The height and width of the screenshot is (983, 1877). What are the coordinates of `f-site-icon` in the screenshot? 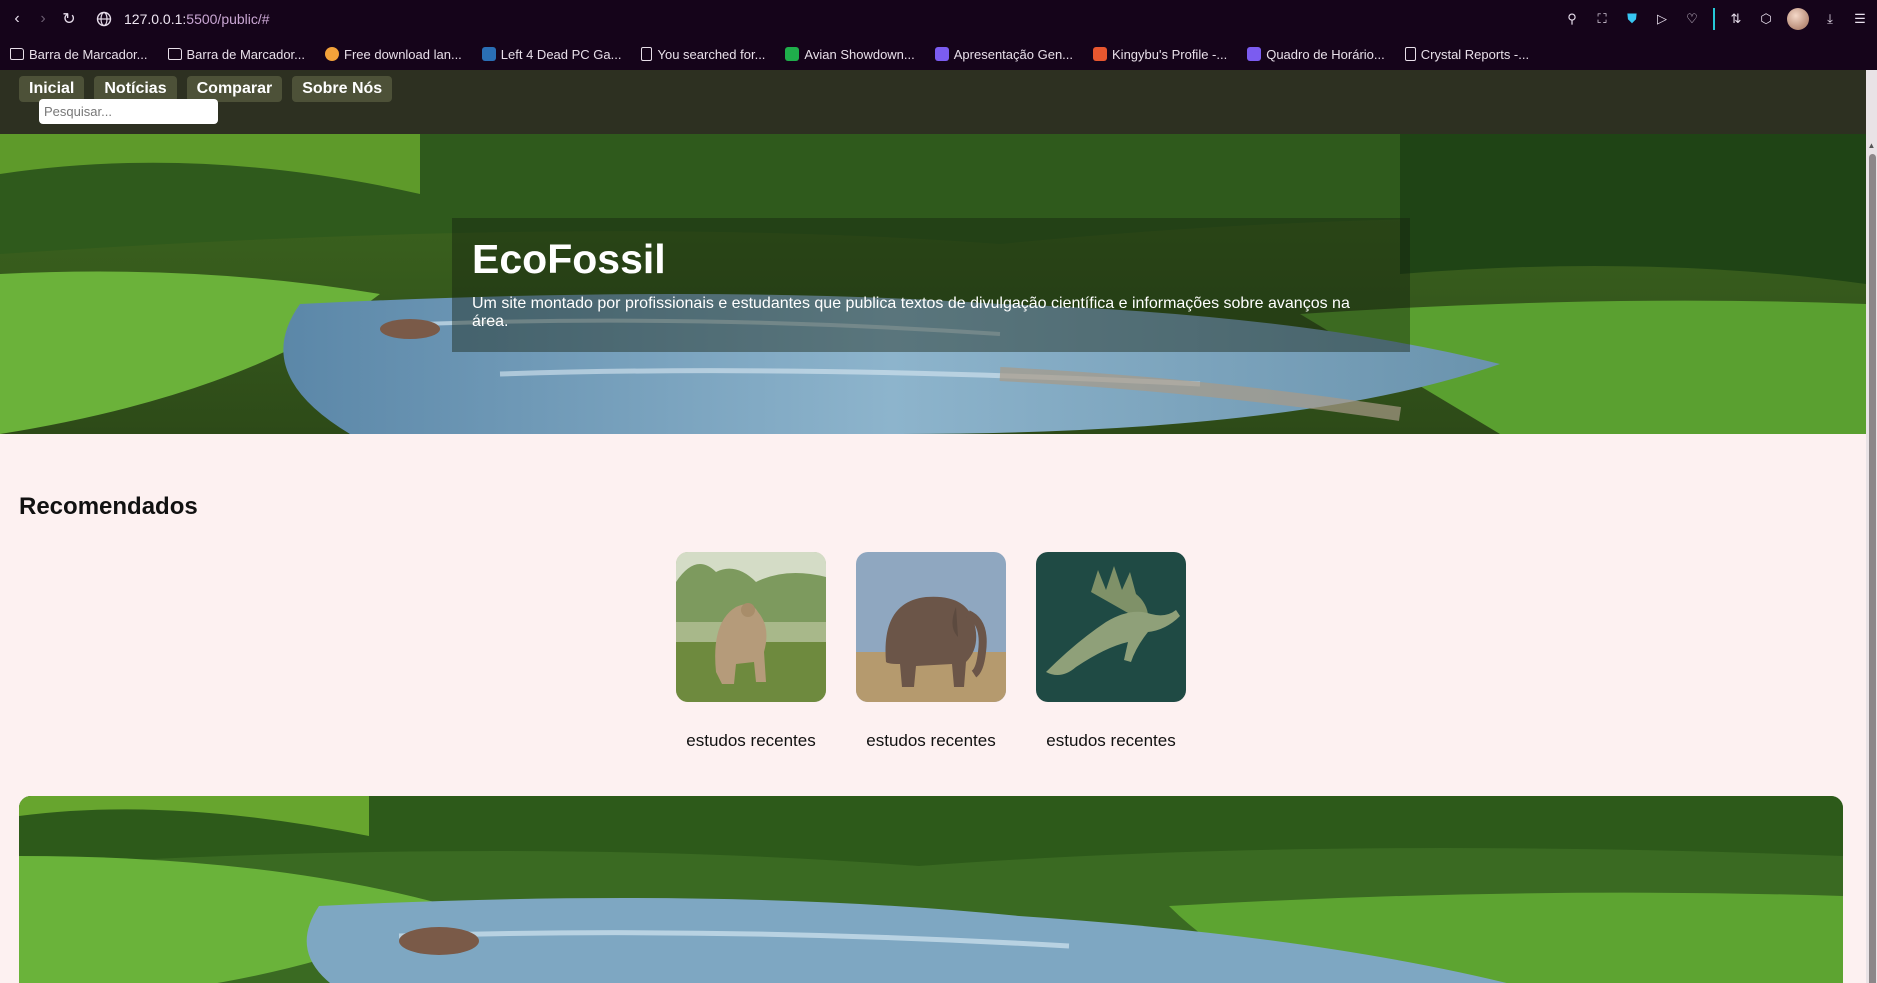 It's located at (488, 54).